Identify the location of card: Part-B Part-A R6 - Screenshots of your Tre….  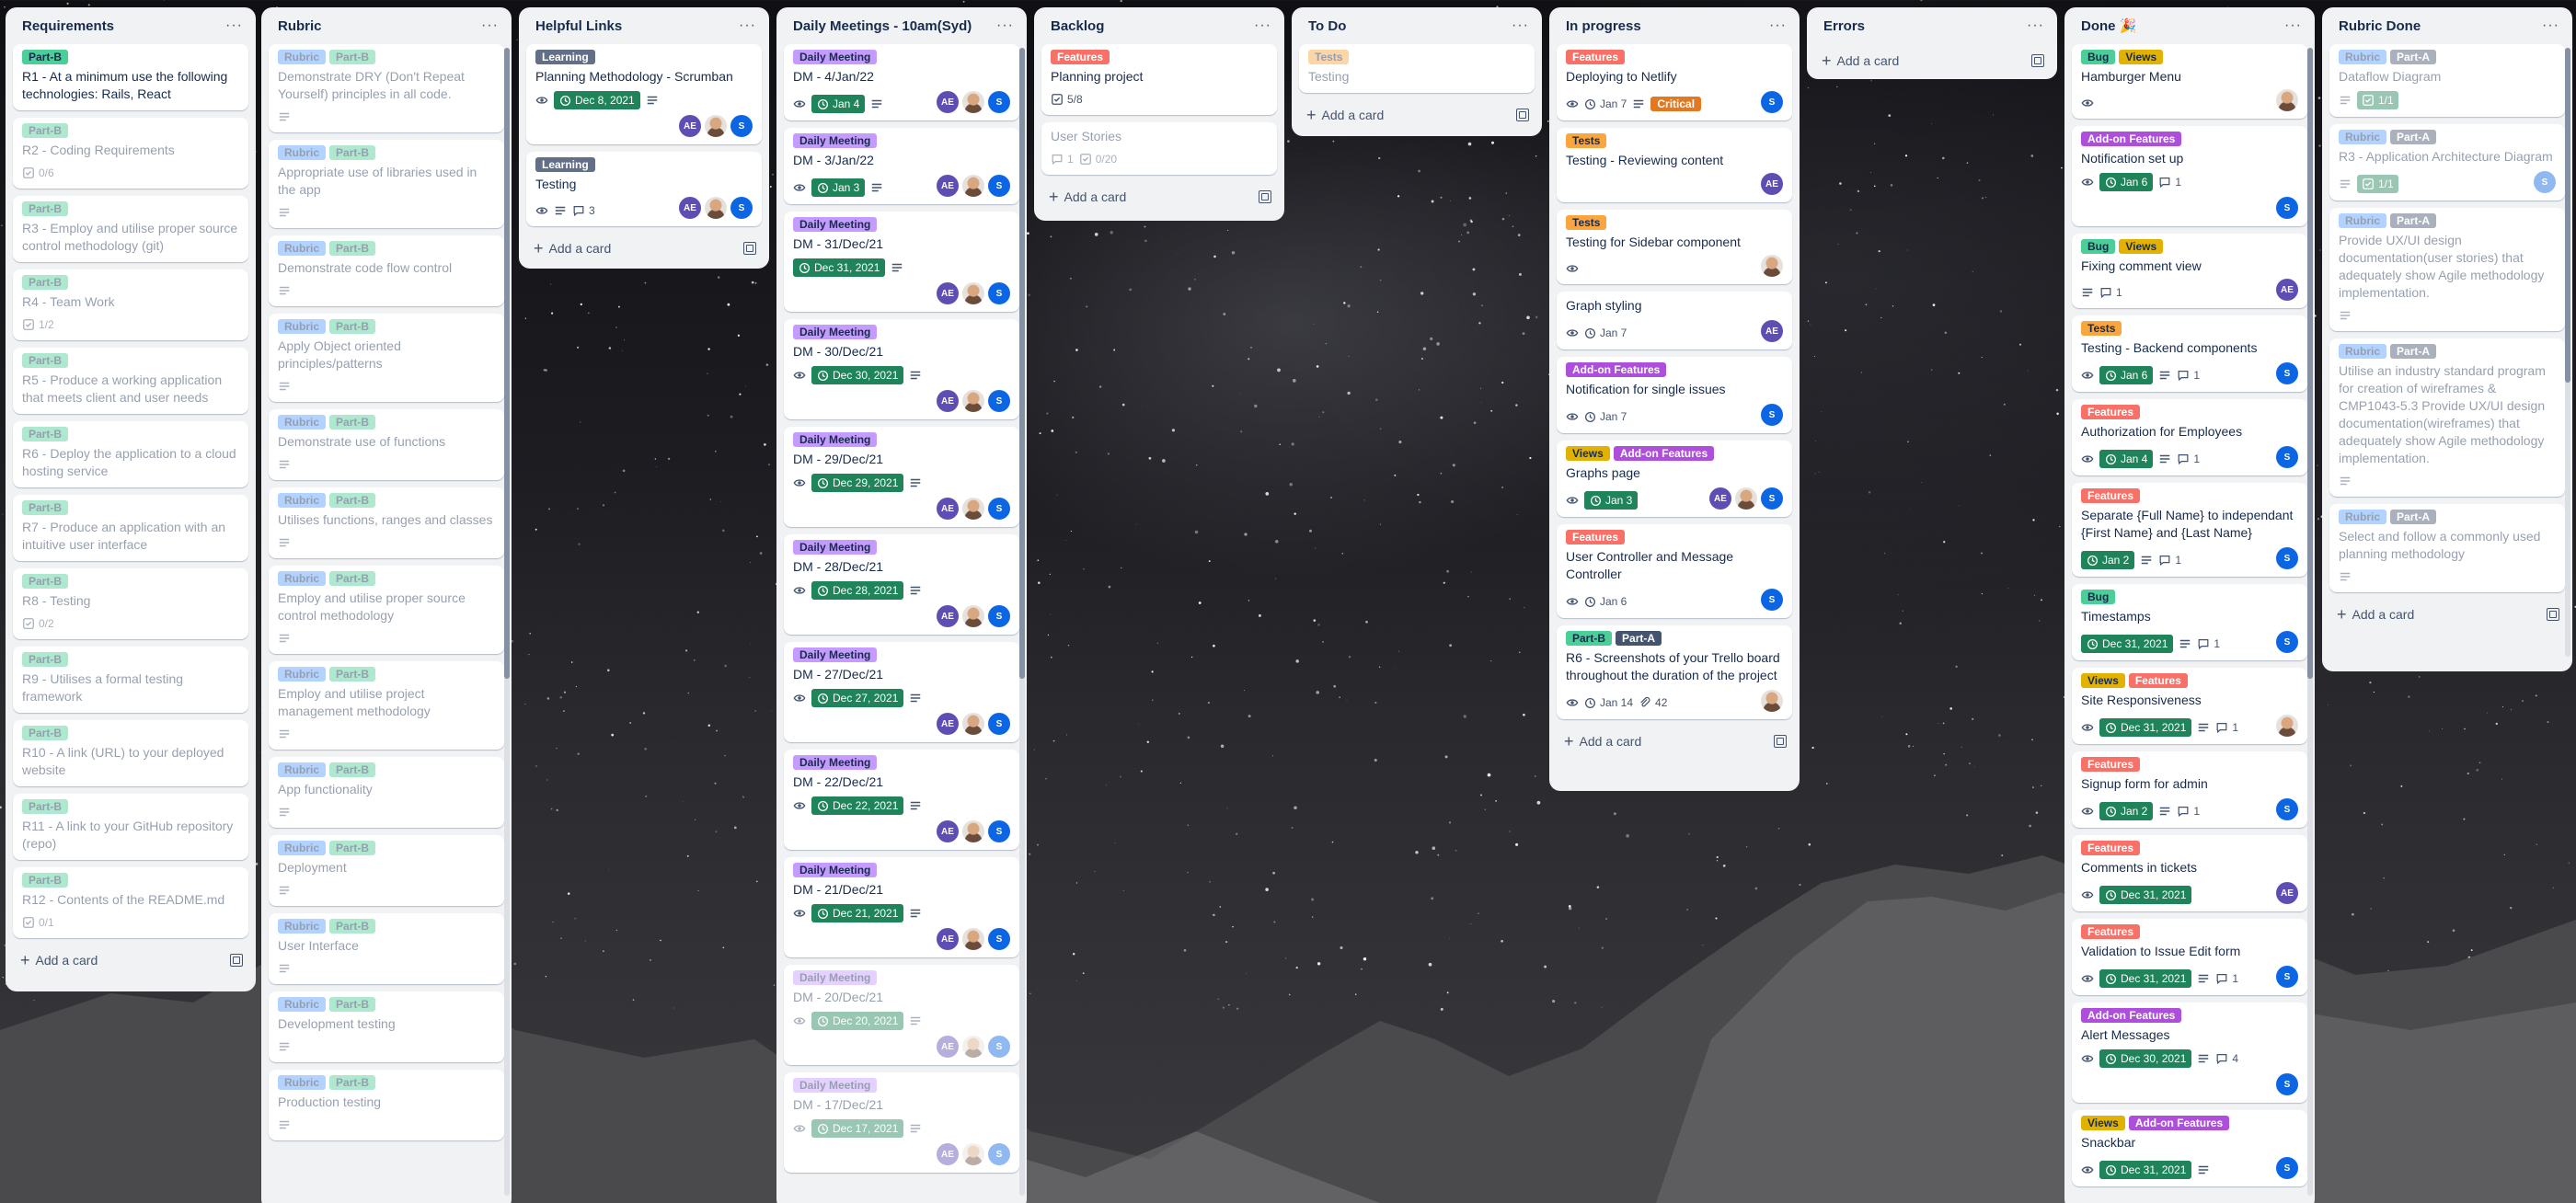
(1674, 672).